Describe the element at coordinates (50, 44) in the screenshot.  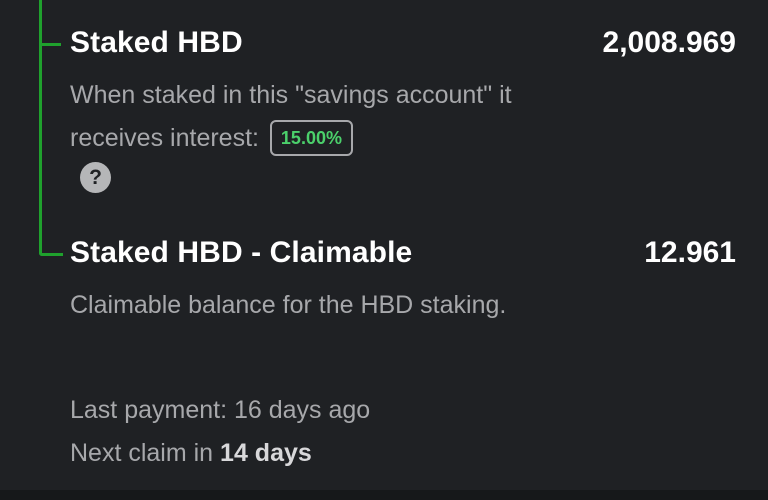
I see `tree-branch-staked` at that location.